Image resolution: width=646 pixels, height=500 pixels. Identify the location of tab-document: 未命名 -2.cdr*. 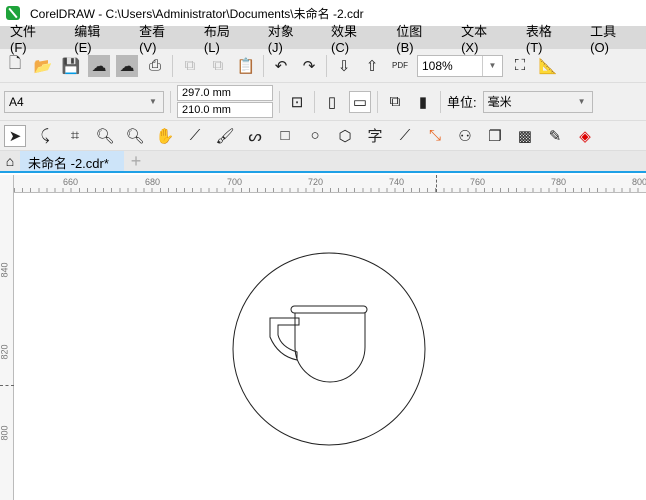
(72, 161).